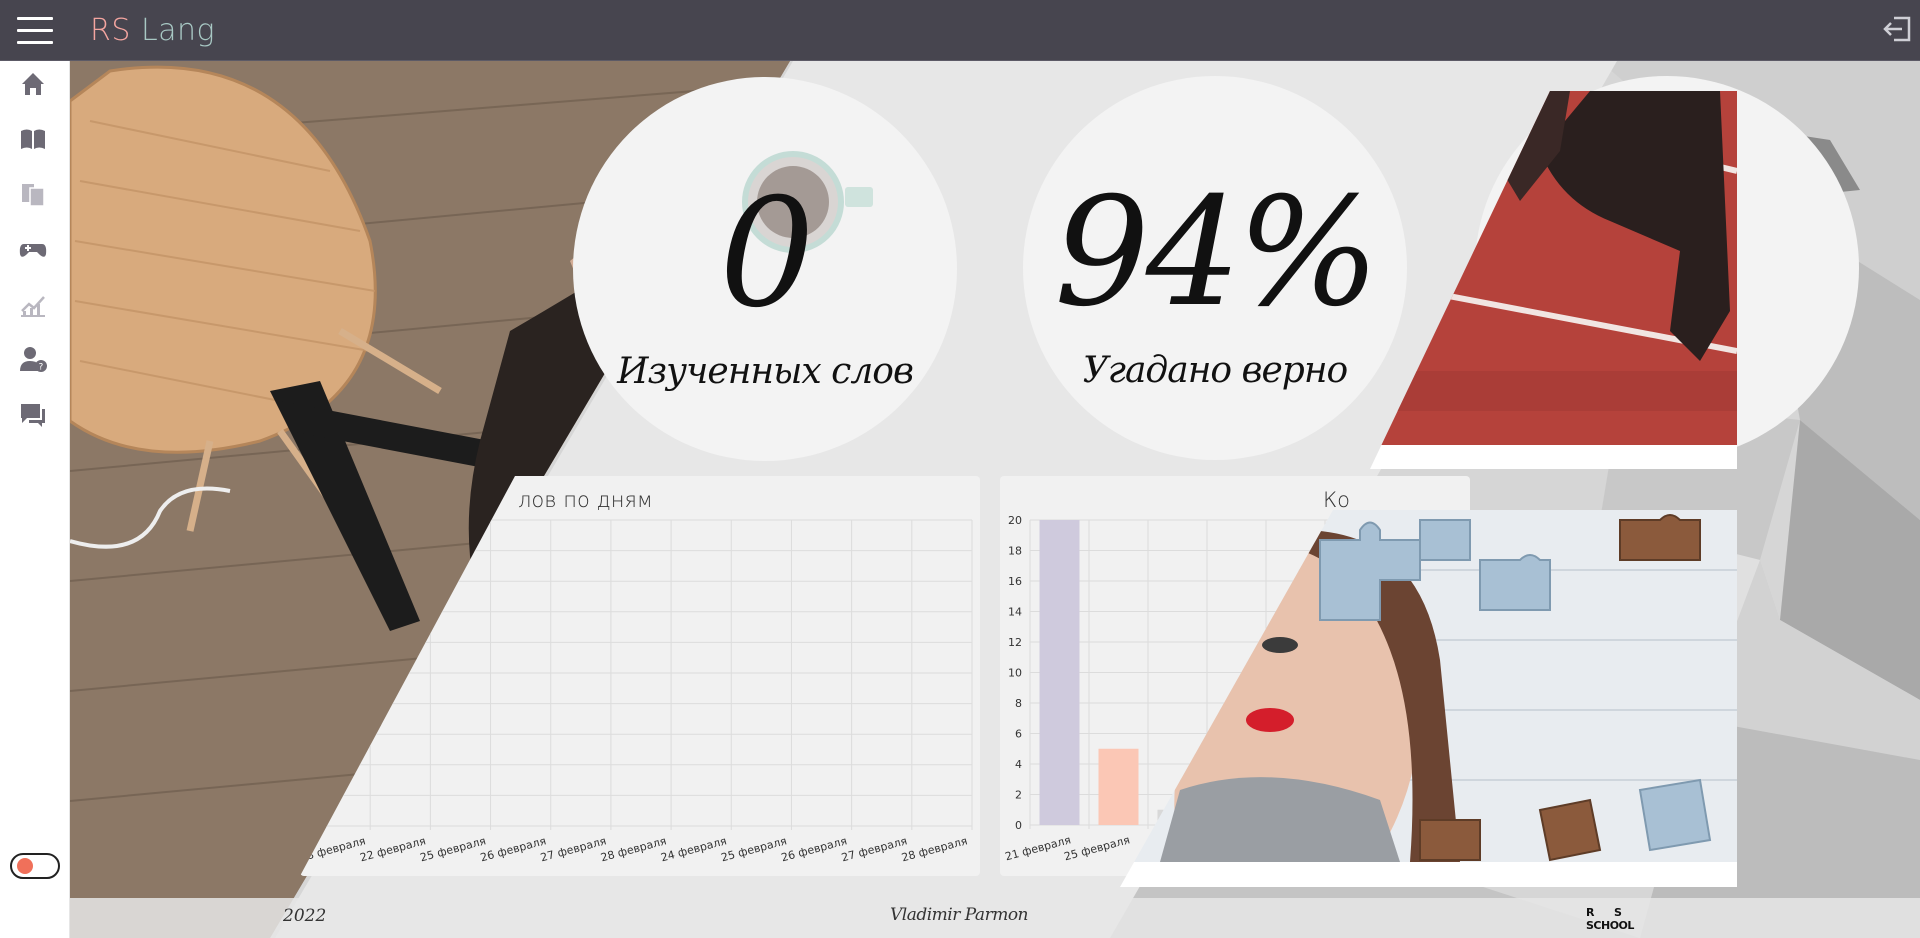 Image resolution: width=1920 pixels, height=938 pixels. What do you see at coordinates (1018, 795) in the screenshot?
I see `y-tick-label: 2` at bounding box center [1018, 795].